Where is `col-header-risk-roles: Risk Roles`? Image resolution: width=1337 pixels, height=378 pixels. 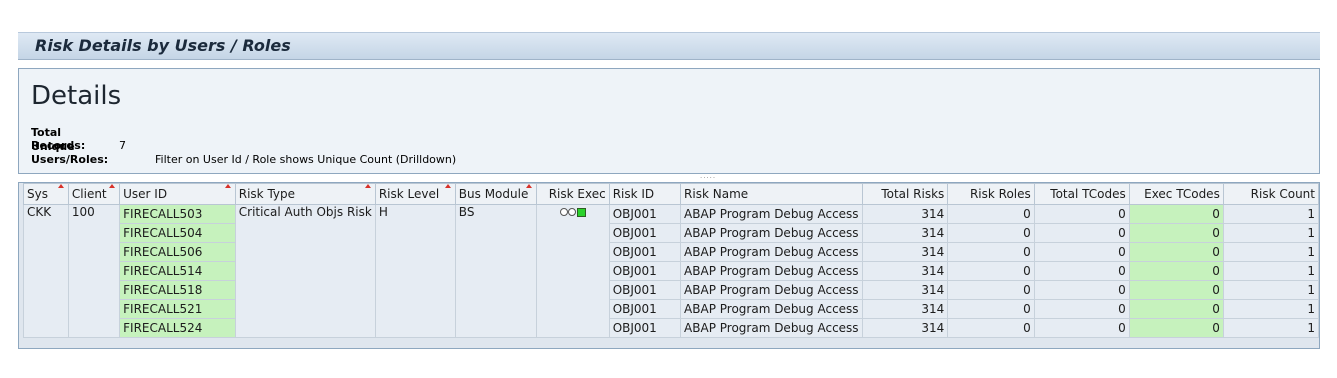 col-header-risk-roles: Risk Roles is located at coordinates (991, 194).